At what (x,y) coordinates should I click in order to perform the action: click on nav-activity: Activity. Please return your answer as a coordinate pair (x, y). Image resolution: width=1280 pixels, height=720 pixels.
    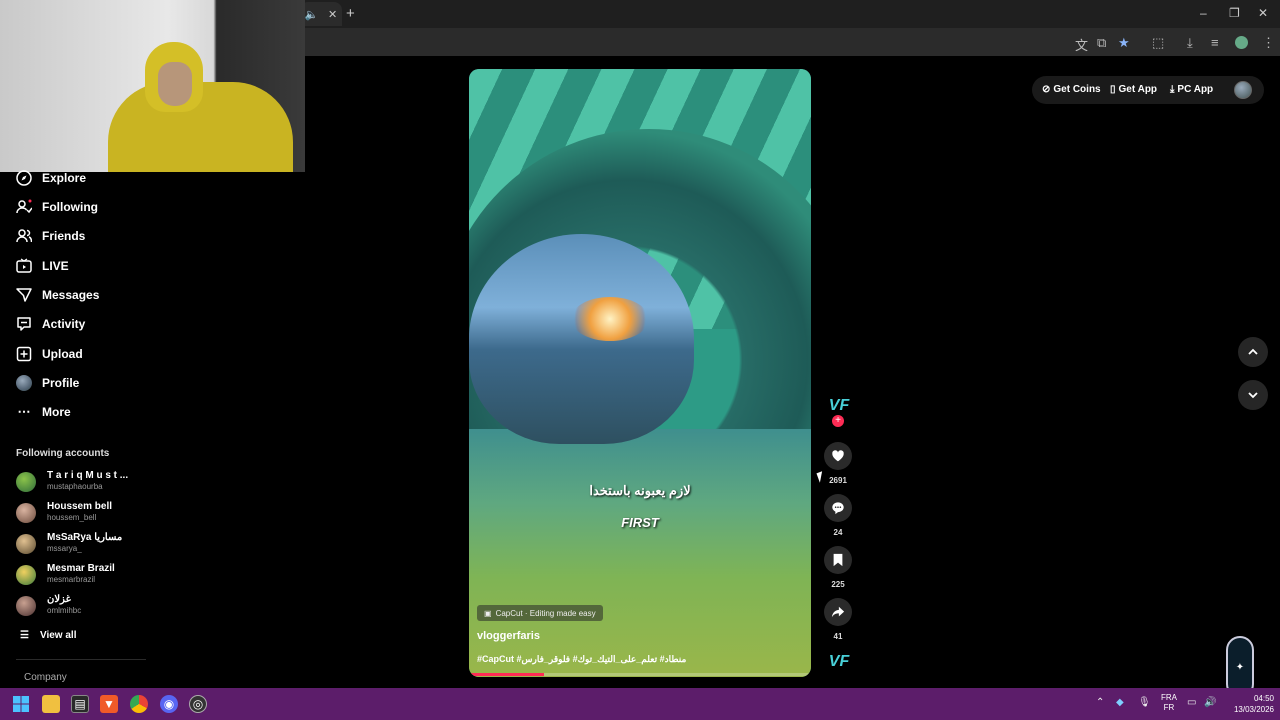
    Looking at the image, I should click on (50, 324).